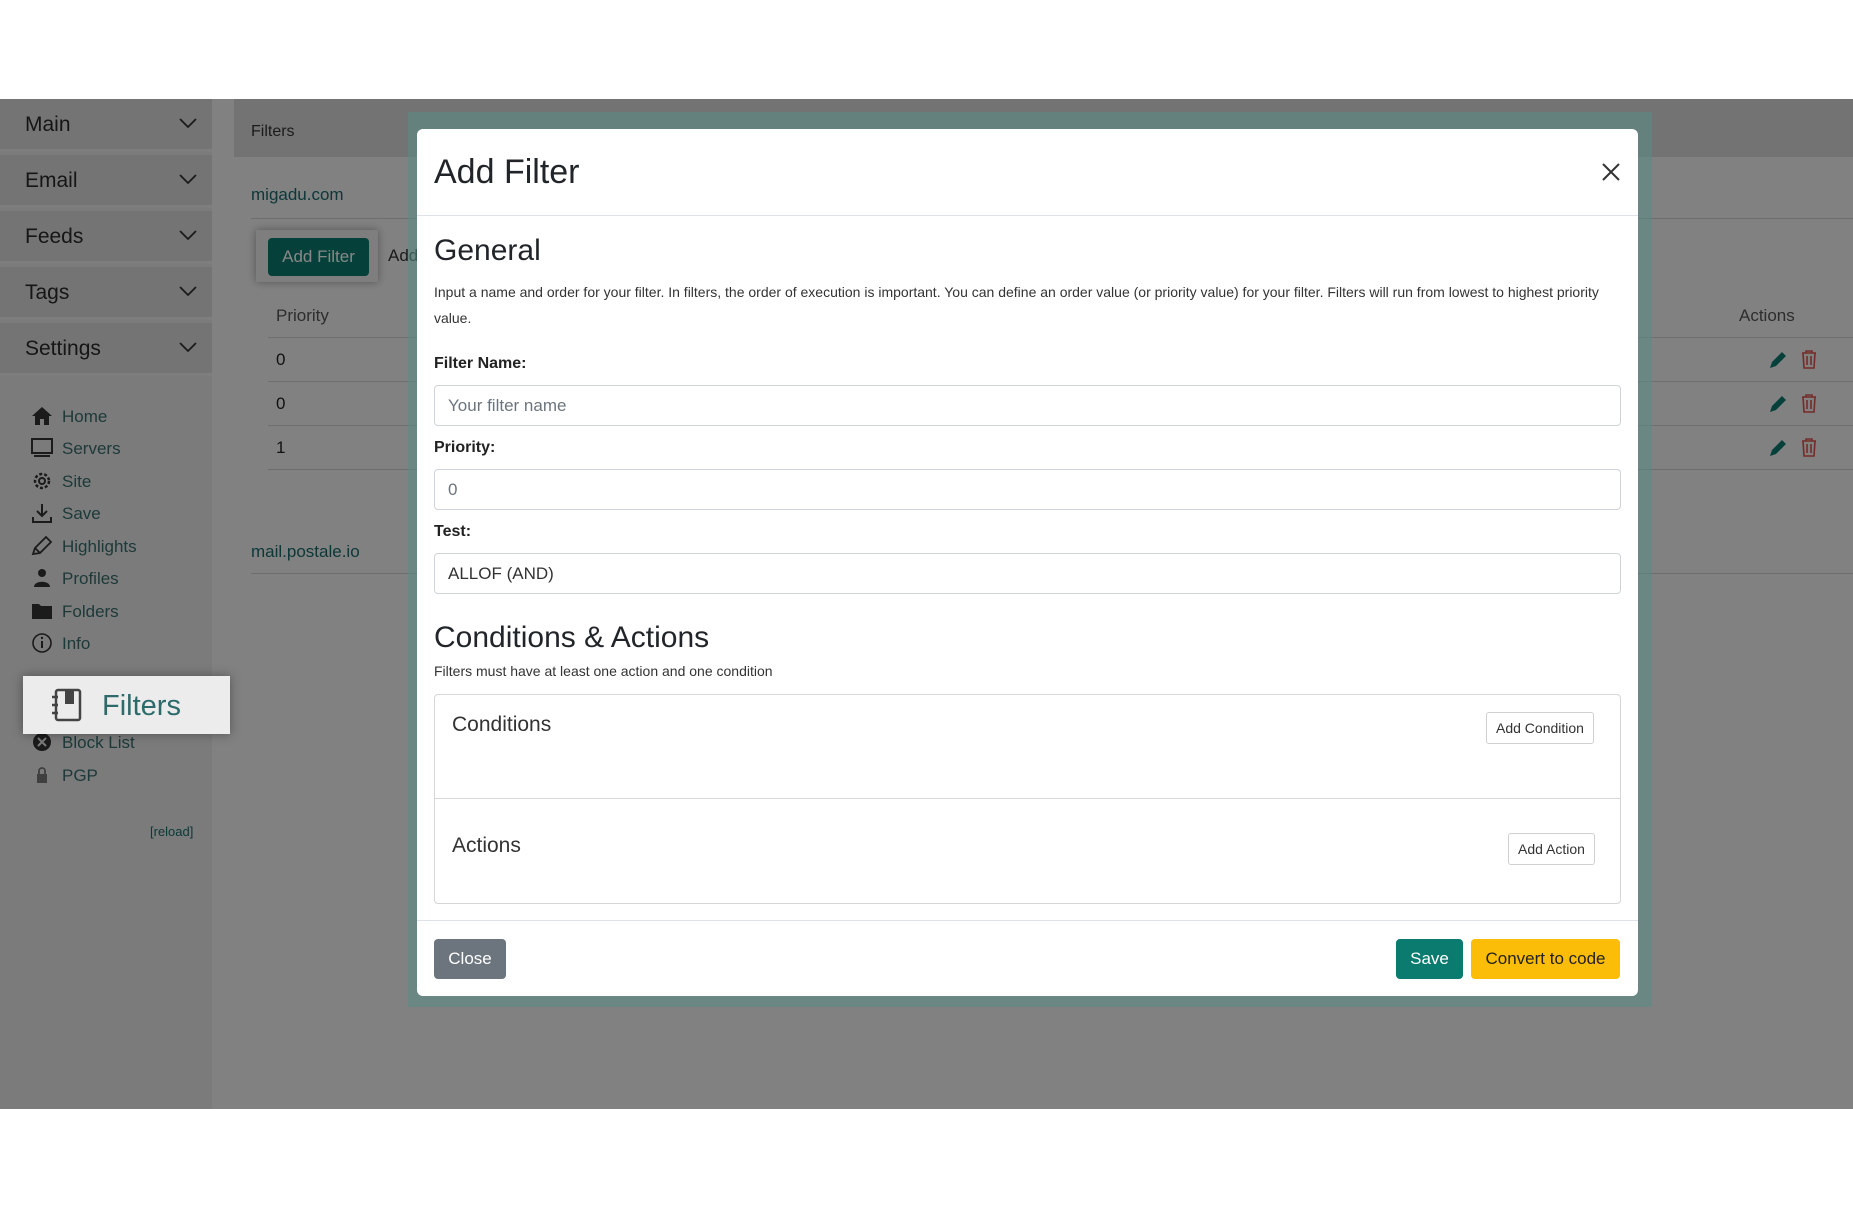  What do you see at coordinates (1027, 851) in the screenshot?
I see `actions-section: Actions Add Action` at bounding box center [1027, 851].